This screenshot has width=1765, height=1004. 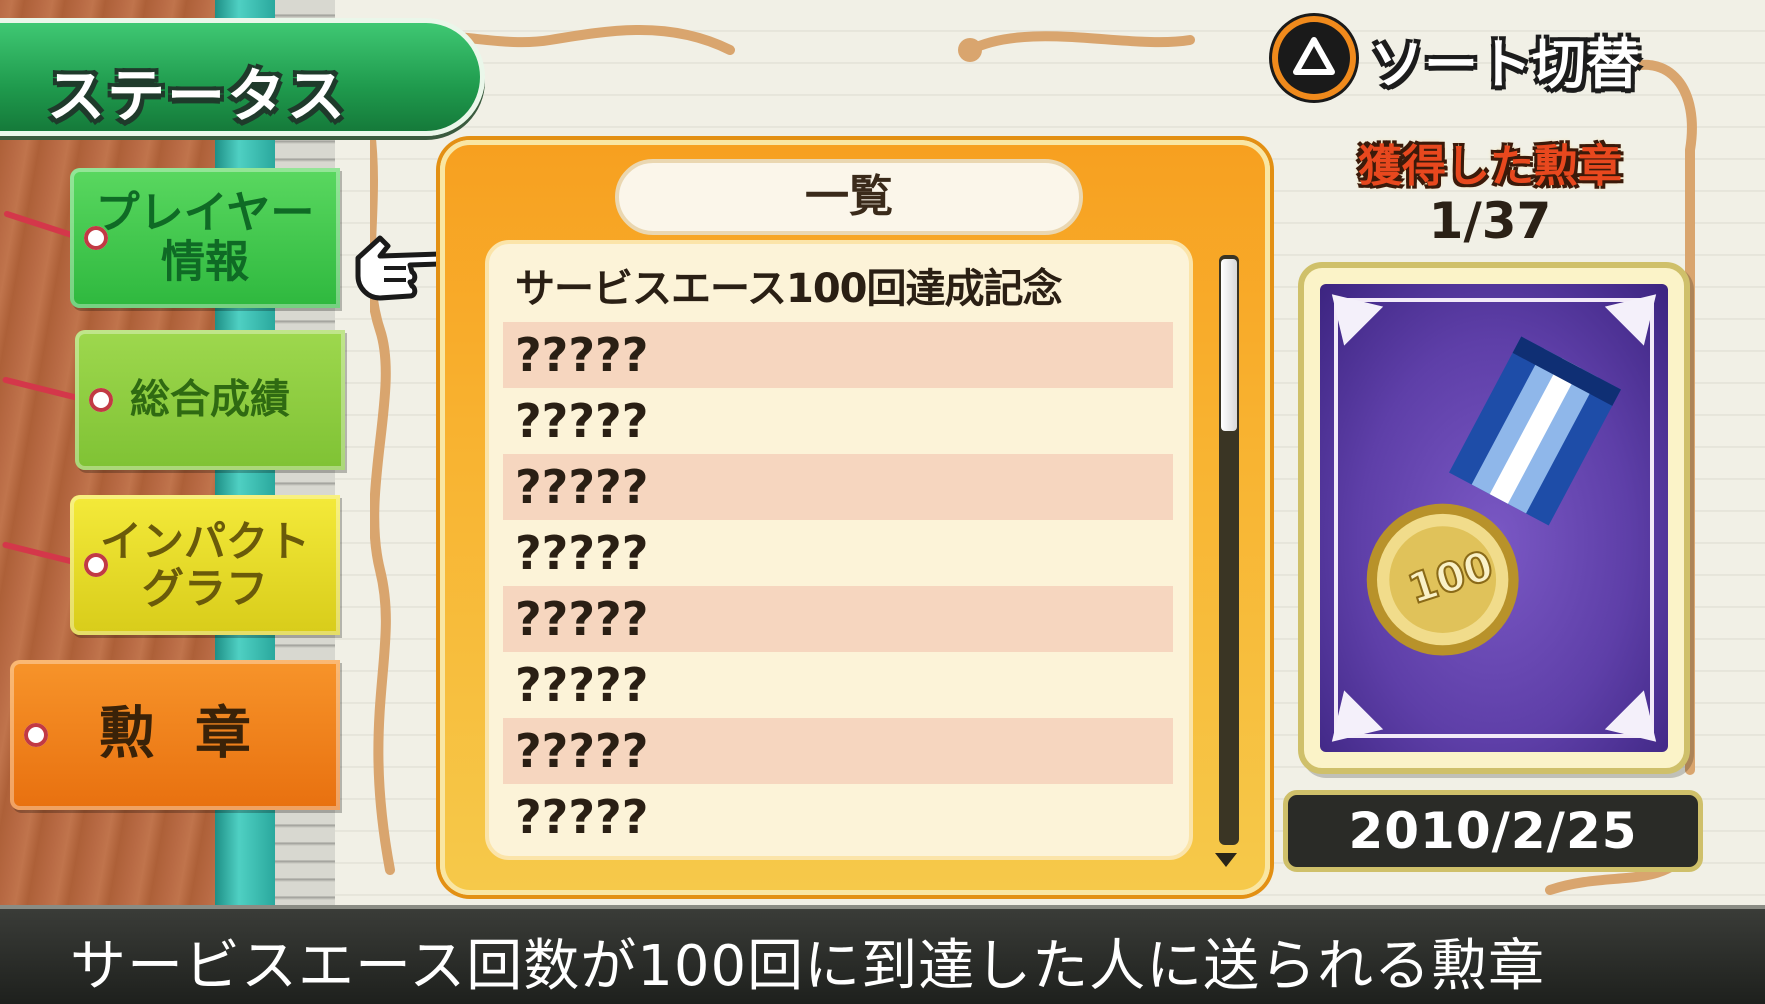 I want to click on tab-medals: 勲章, so click(x=175, y=735).